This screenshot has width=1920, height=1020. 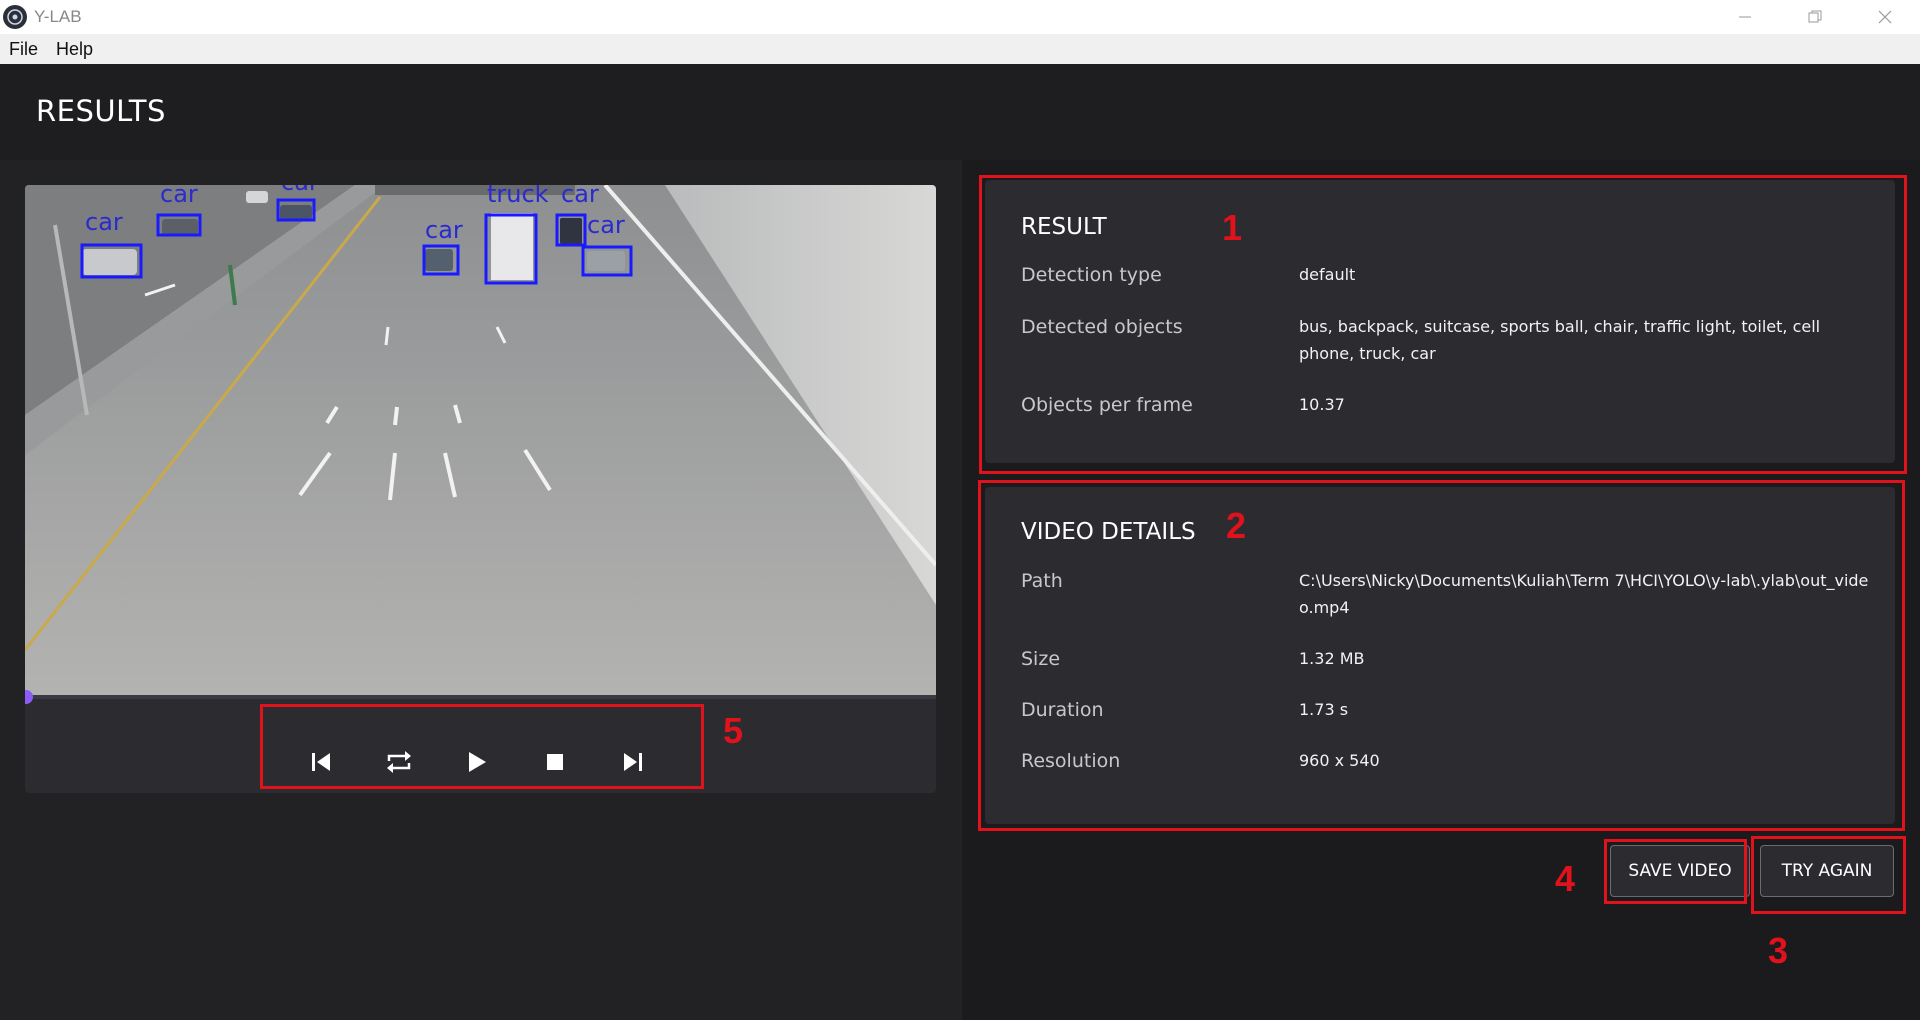 I want to click on detection-label: truck, so click(x=518, y=196).